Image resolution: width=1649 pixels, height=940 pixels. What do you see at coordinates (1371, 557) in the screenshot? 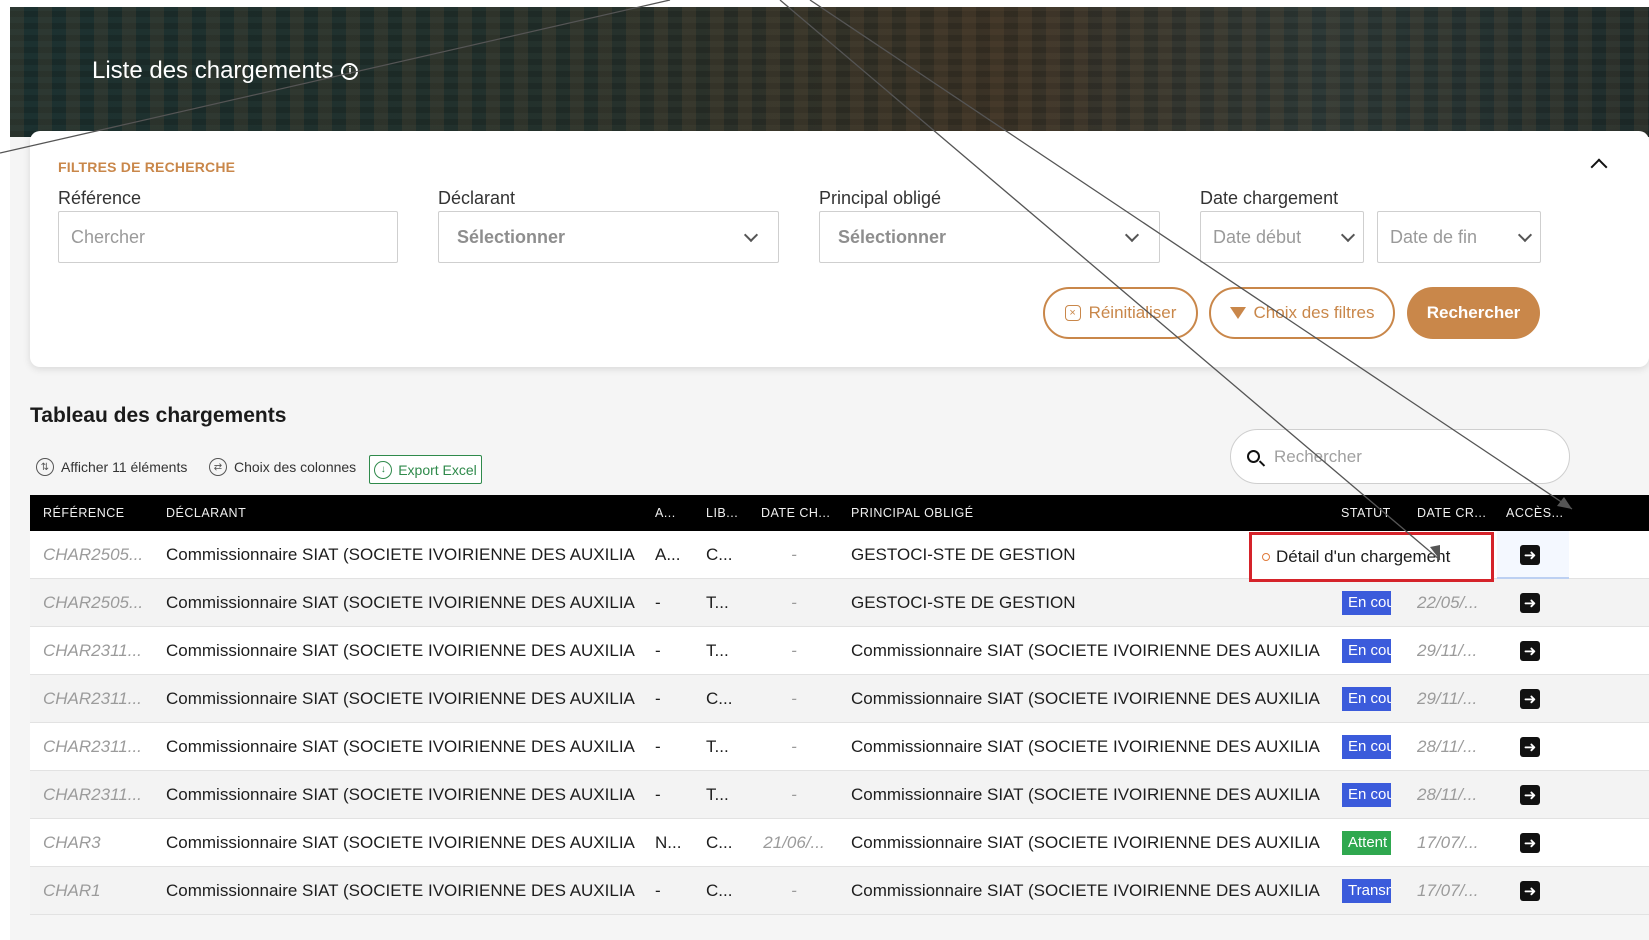
I see `detail-tooltip: Détail d'un chargement` at bounding box center [1371, 557].